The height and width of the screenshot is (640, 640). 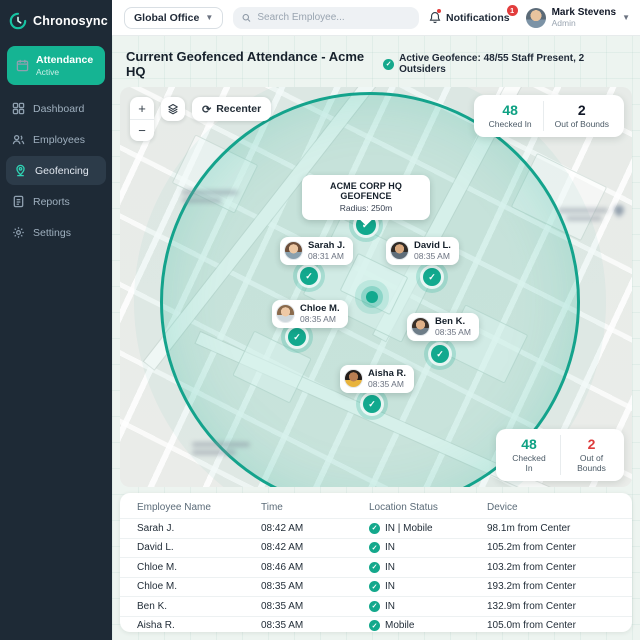 I want to click on office-selector: Global Office ▼, so click(x=174, y=17).